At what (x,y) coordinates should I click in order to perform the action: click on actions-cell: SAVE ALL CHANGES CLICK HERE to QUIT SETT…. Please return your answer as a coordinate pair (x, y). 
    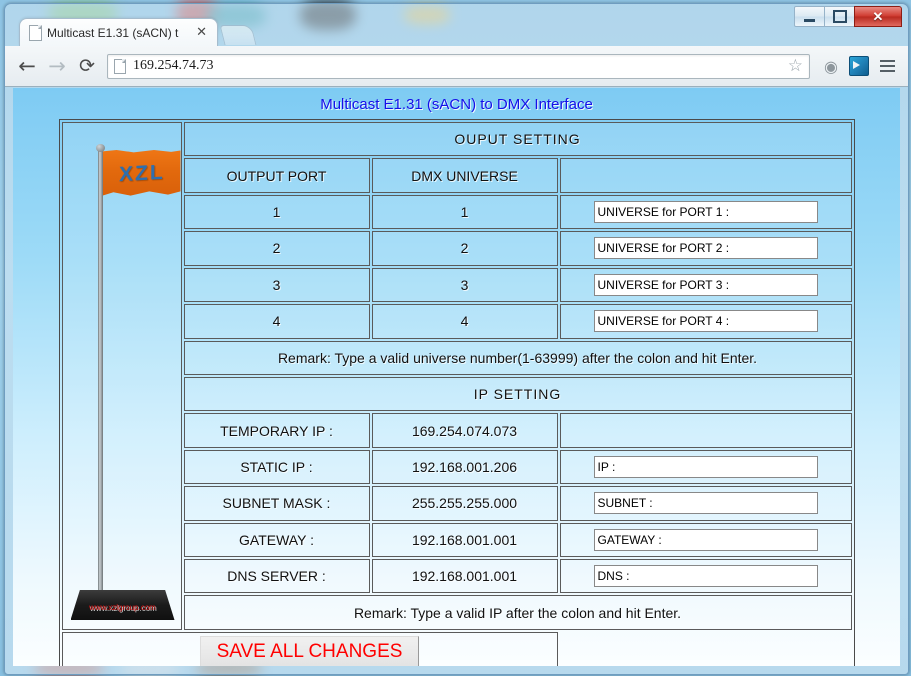
    Looking at the image, I should click on (309, 649).